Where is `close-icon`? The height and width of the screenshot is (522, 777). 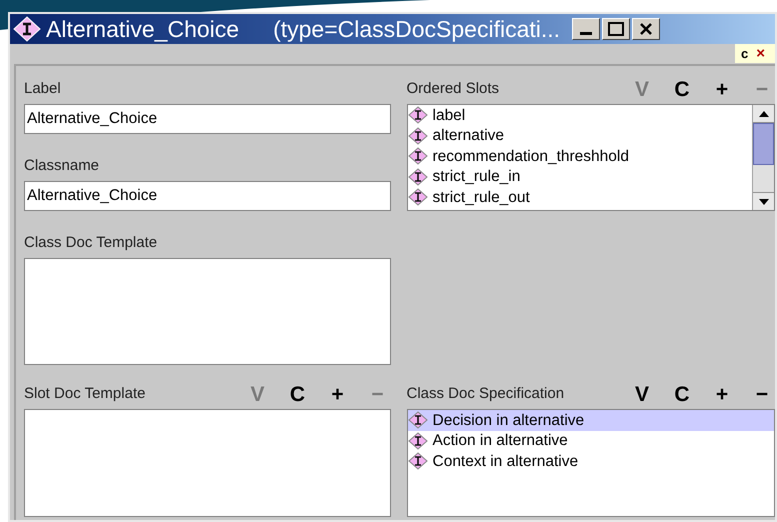 close-icon is located at coordinates (646, 29).